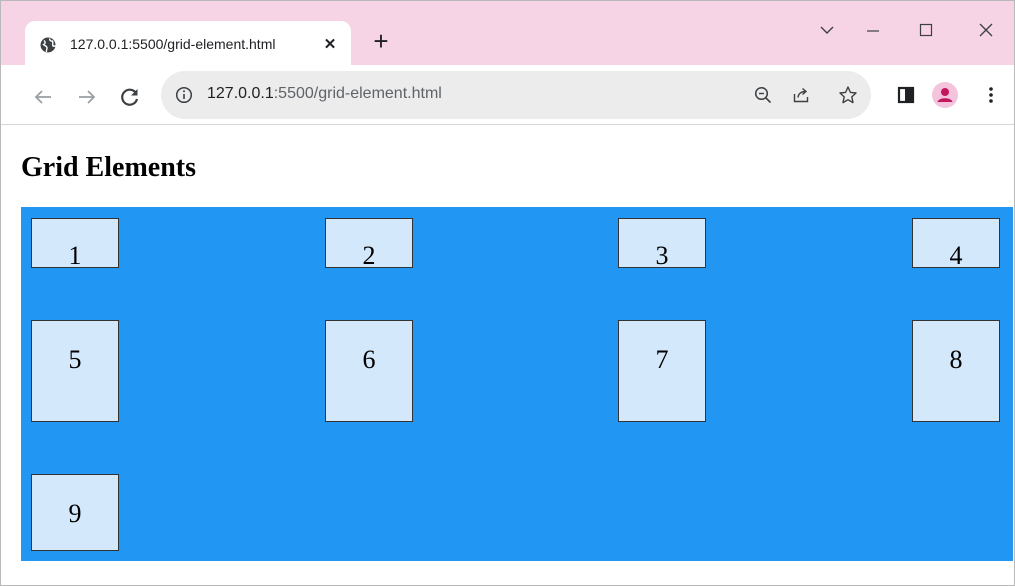 The height and width of the screenshot is (586, 1015). I want to click on reload-icon, so click(130, 97).